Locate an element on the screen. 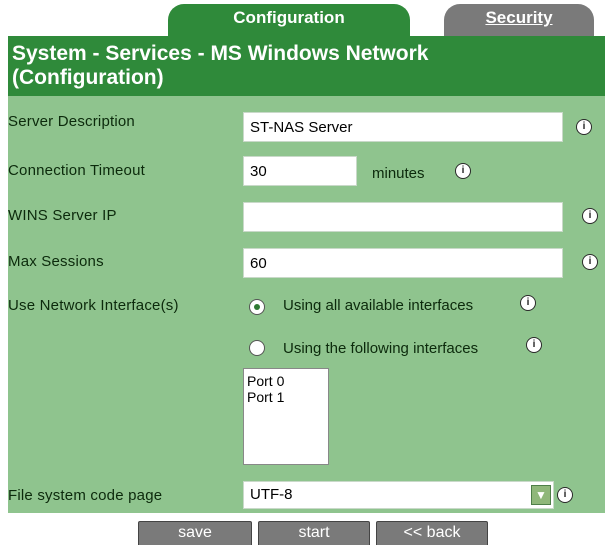  wins-server-ip-input is located at coordinates (403, 217).